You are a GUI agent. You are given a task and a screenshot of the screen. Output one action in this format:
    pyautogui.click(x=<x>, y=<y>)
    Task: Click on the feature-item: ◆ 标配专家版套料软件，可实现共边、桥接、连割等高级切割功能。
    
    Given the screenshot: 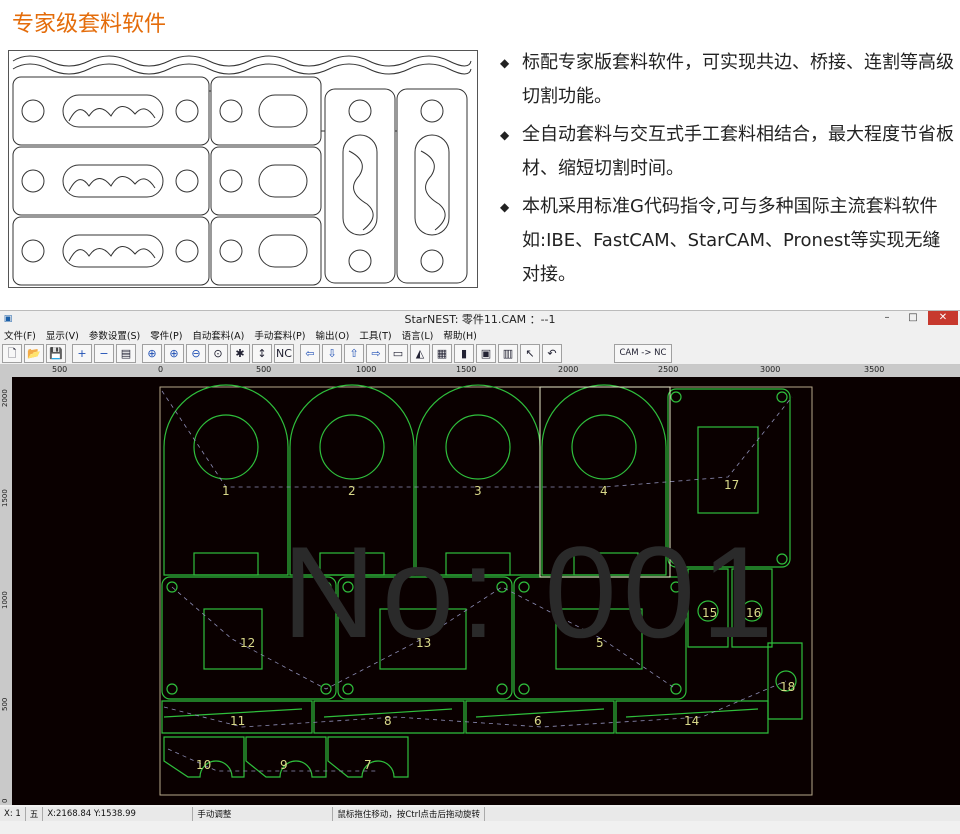 What is the action you would take?
    pyautogui.click(x=726, y=80)
    